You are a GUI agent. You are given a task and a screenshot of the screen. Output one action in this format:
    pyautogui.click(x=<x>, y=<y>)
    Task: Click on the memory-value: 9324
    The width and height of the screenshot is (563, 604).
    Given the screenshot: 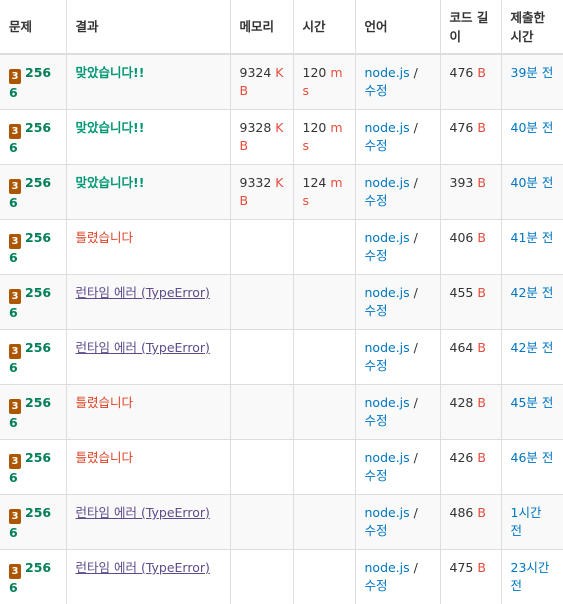 What is the action you would take?
    pyautogui.click(x=256, y=72)
    